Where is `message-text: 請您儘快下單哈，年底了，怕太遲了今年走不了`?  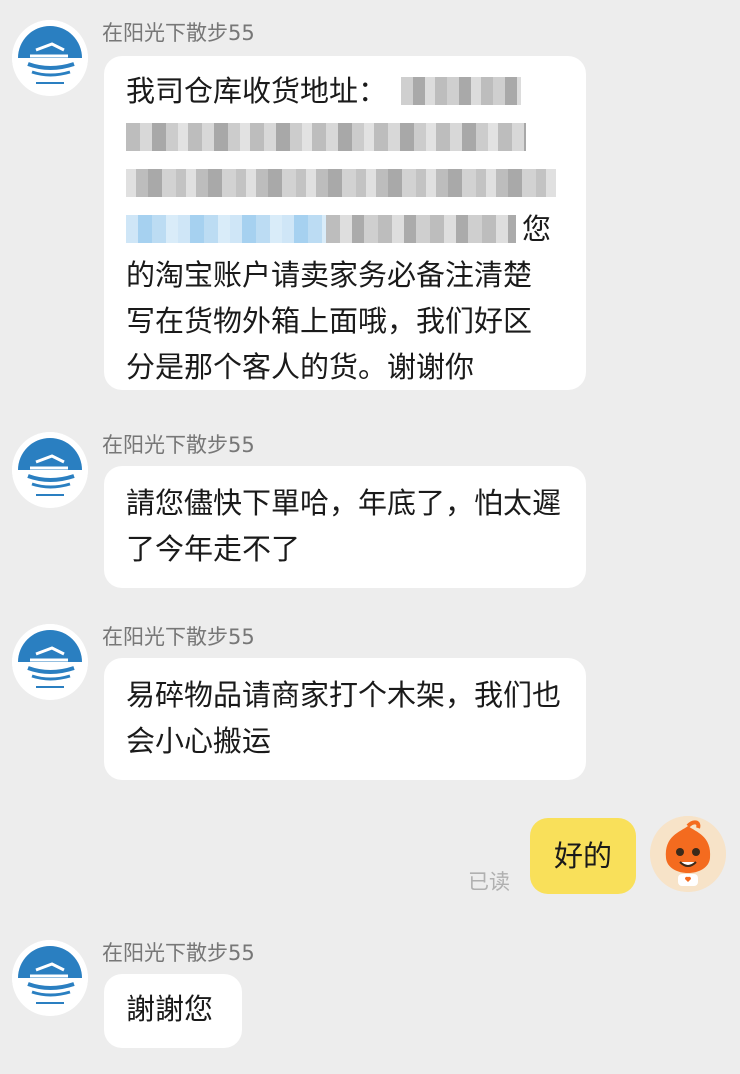
message-text: 請您儘快下單哈，年底了，怕太遲了今年走不了 is located at coordinates (344, 526).